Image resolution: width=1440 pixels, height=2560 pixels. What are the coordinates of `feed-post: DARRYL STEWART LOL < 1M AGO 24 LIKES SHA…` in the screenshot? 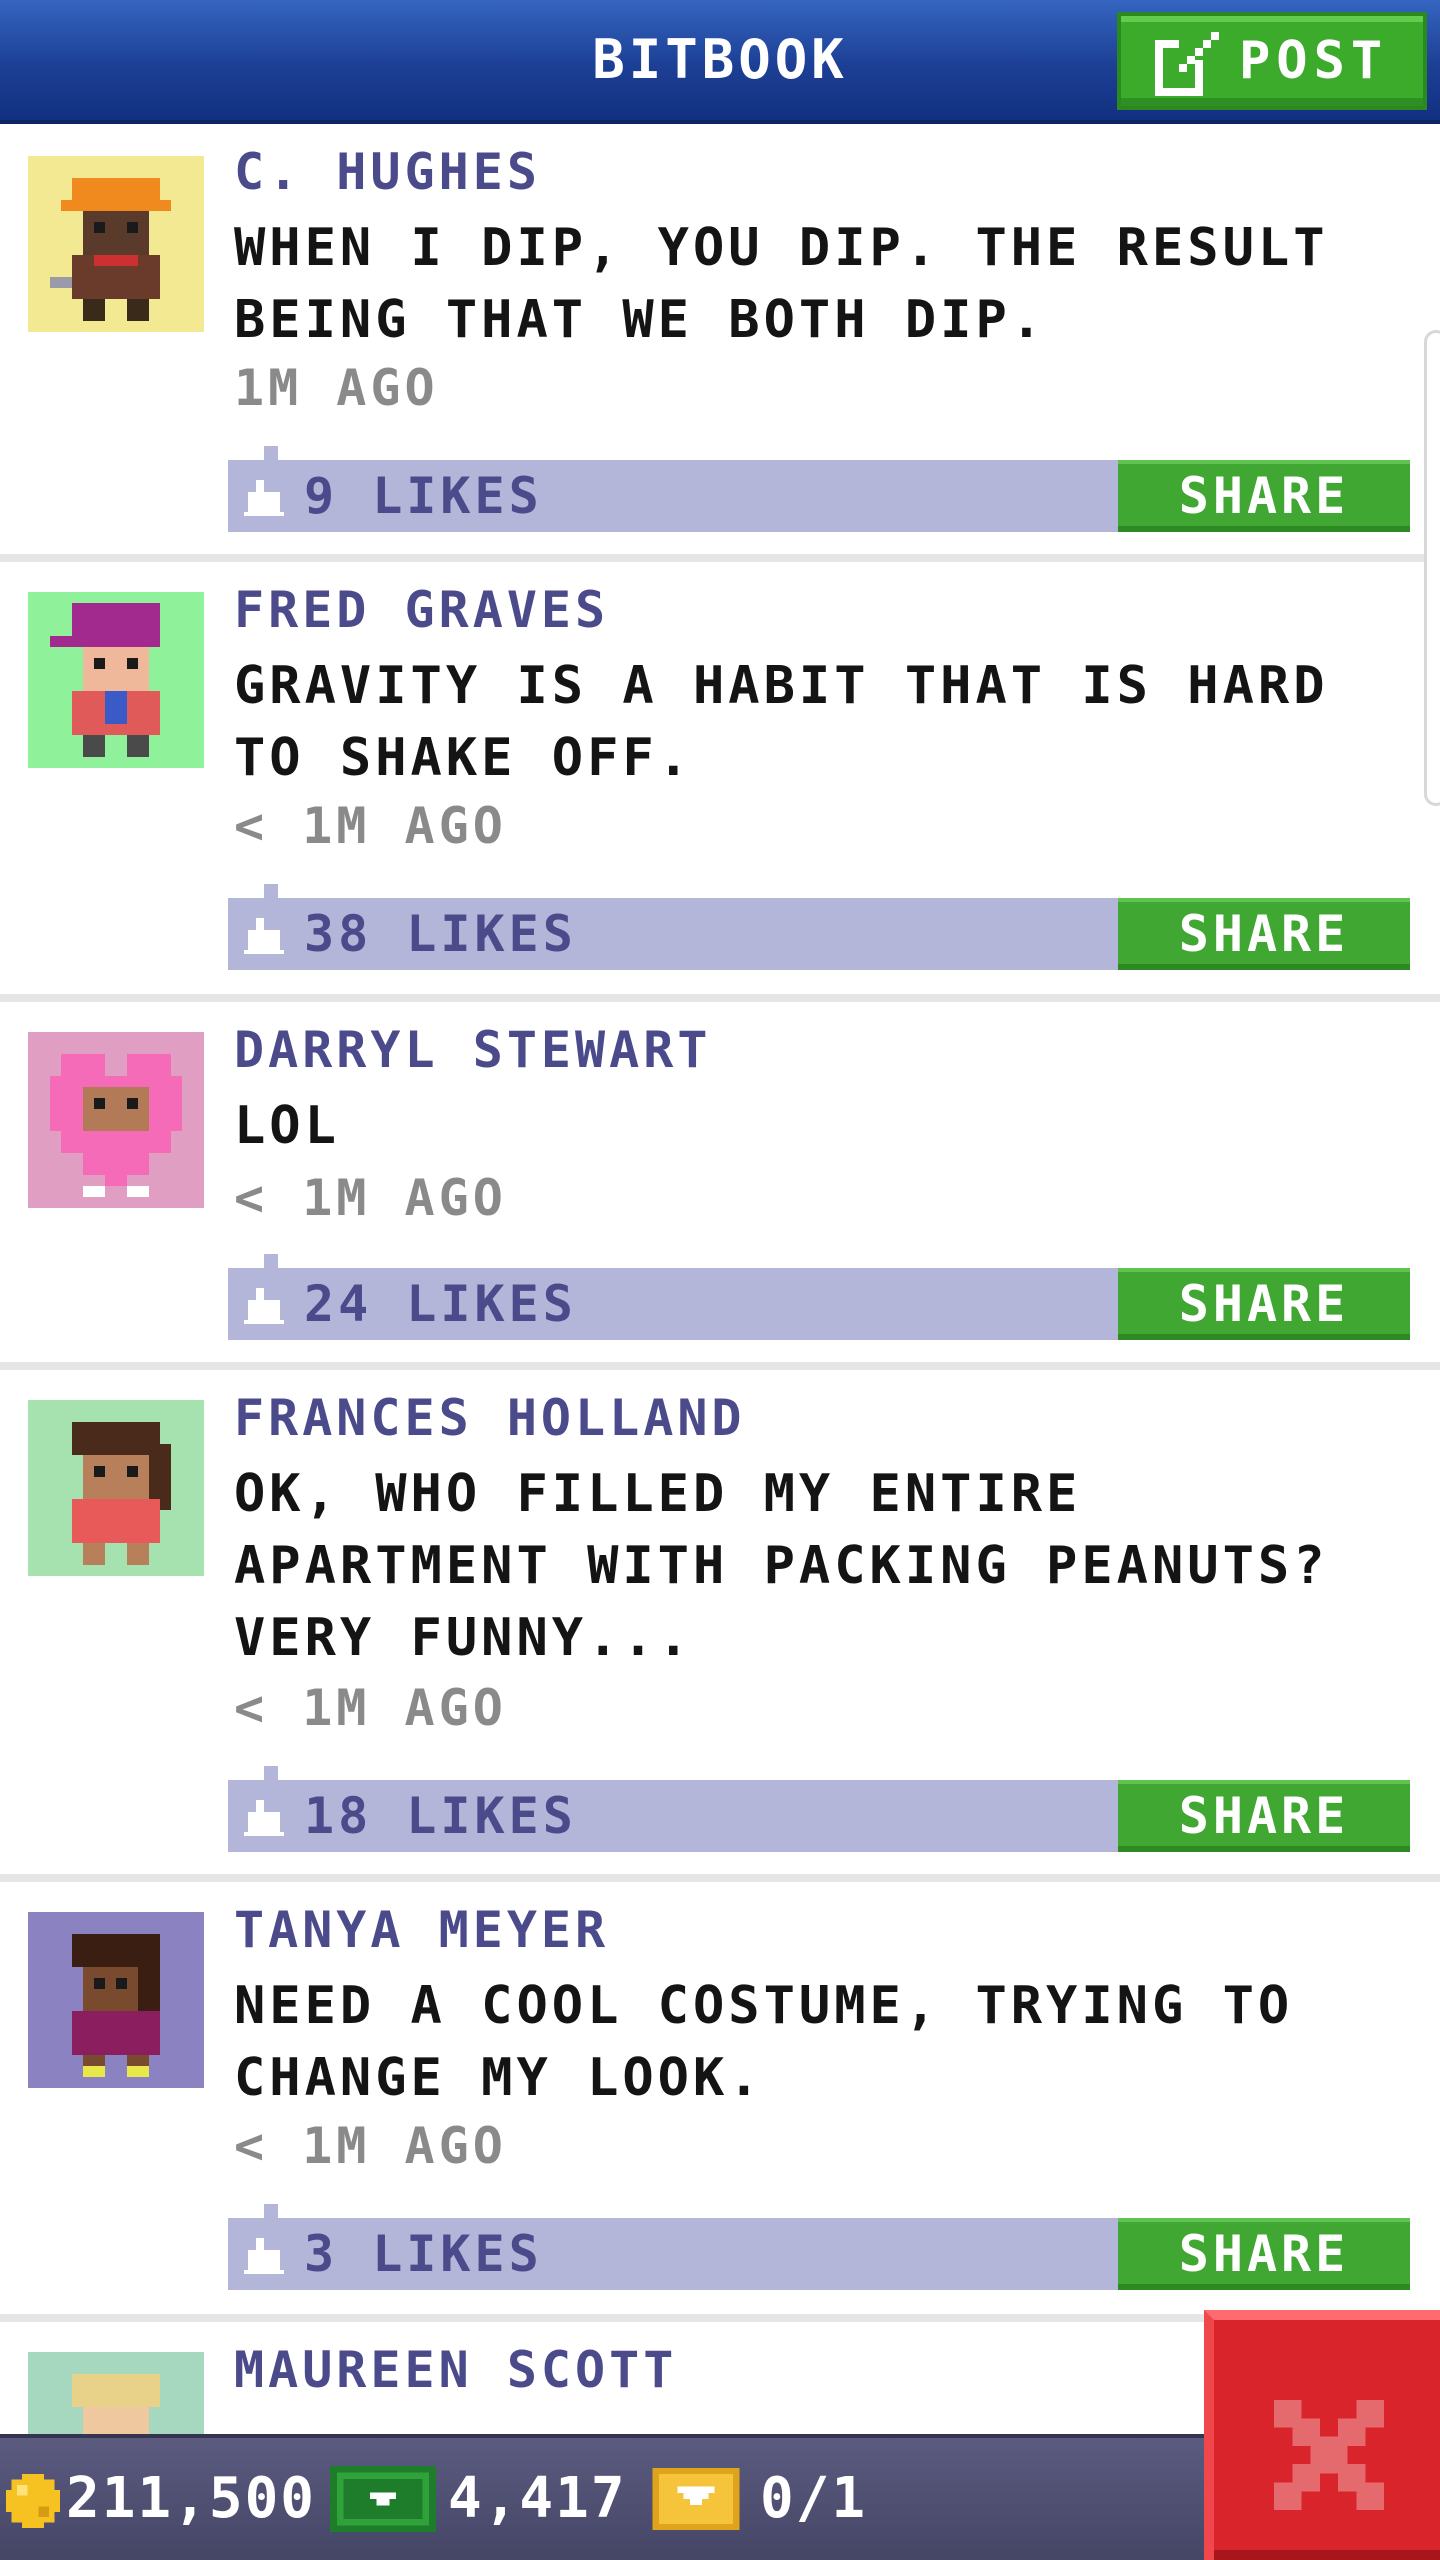 It's located at (720, 1186).